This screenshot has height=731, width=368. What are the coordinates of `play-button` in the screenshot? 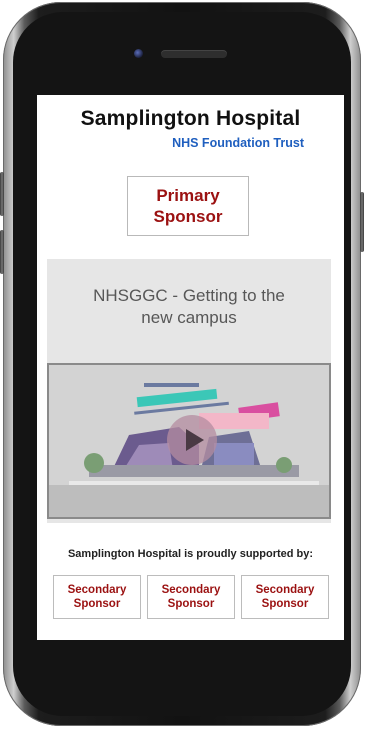 It's located at (192, 440).